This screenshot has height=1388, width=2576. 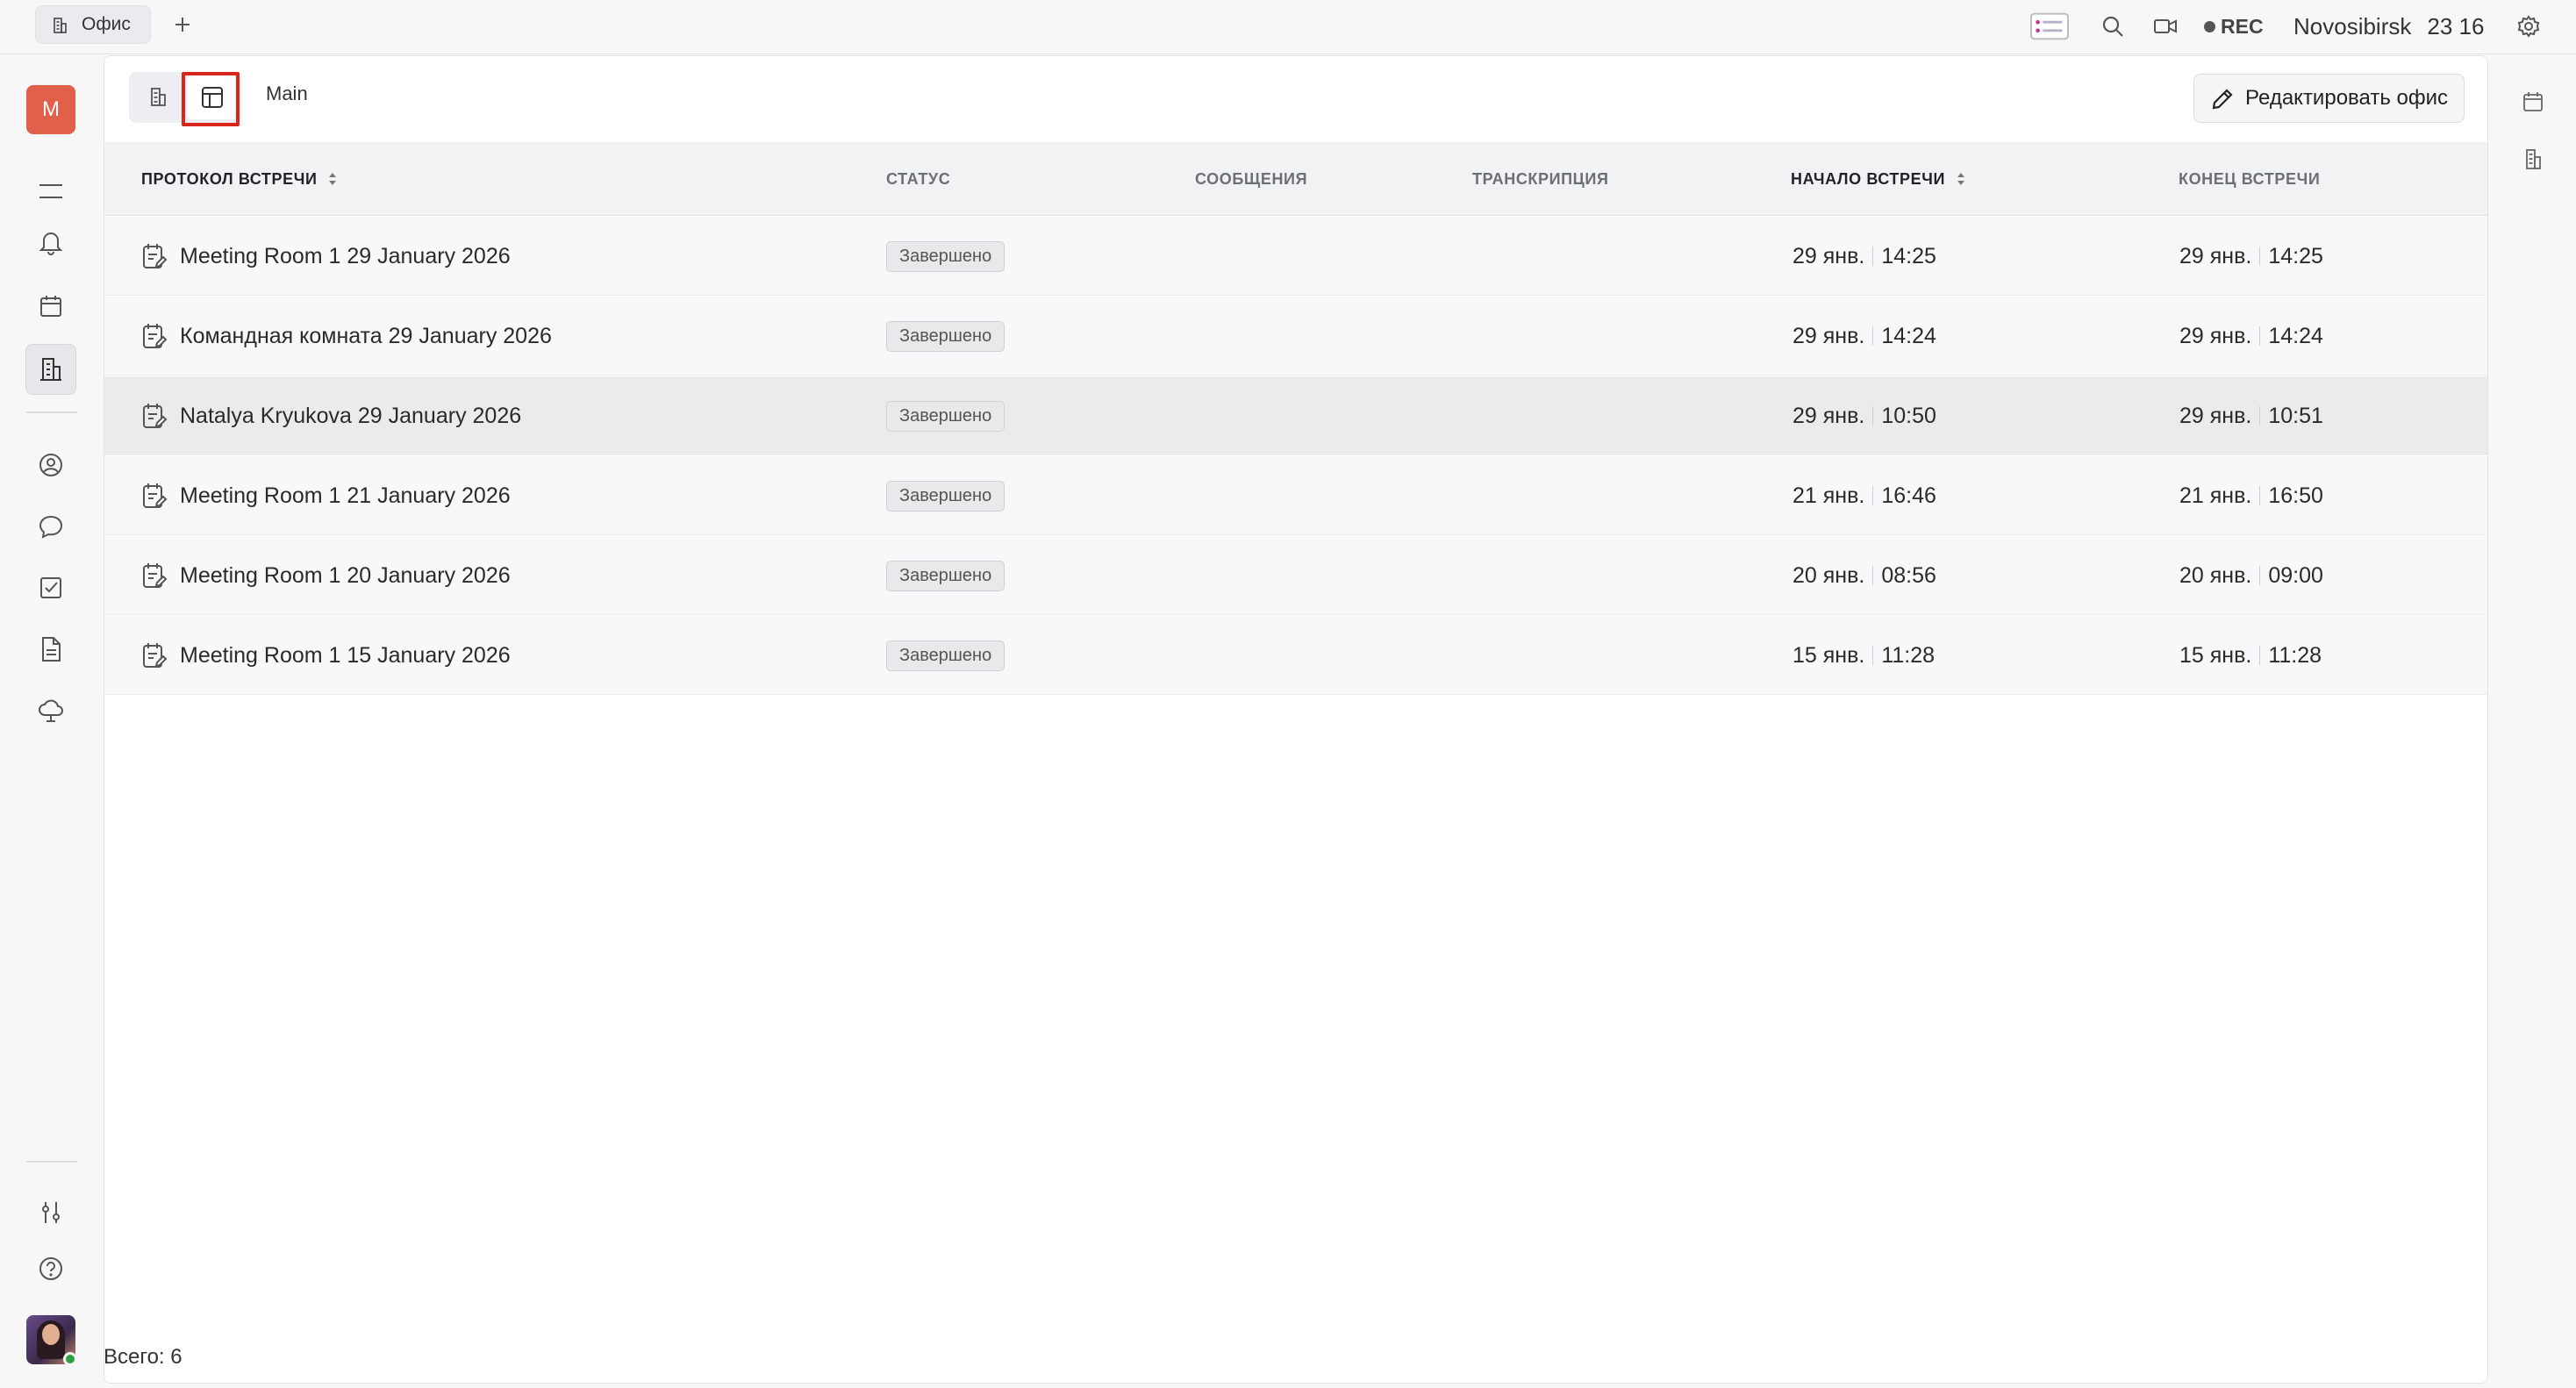 I want to click on plus-icon, so click(x=182, y=25).